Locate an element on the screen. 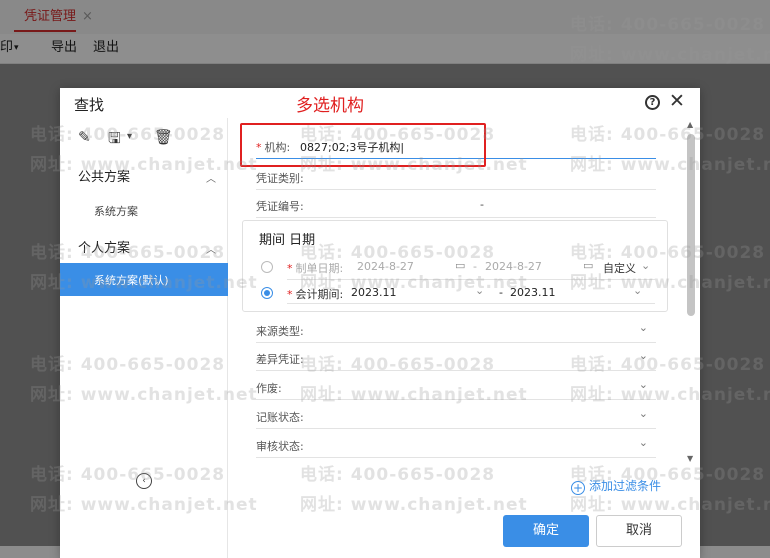  period-title: 期间 日期 is located at coordinates (287, 240).